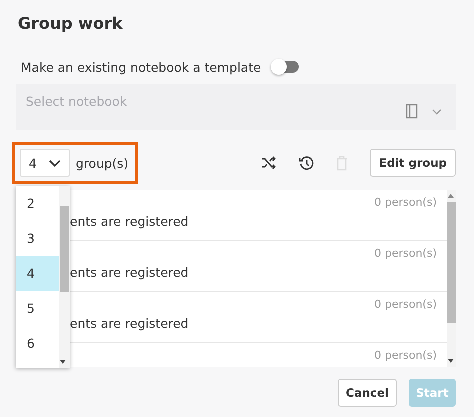 The image size is (474, 417). I want to click on dropdown-option: 6, so click(37, 343).